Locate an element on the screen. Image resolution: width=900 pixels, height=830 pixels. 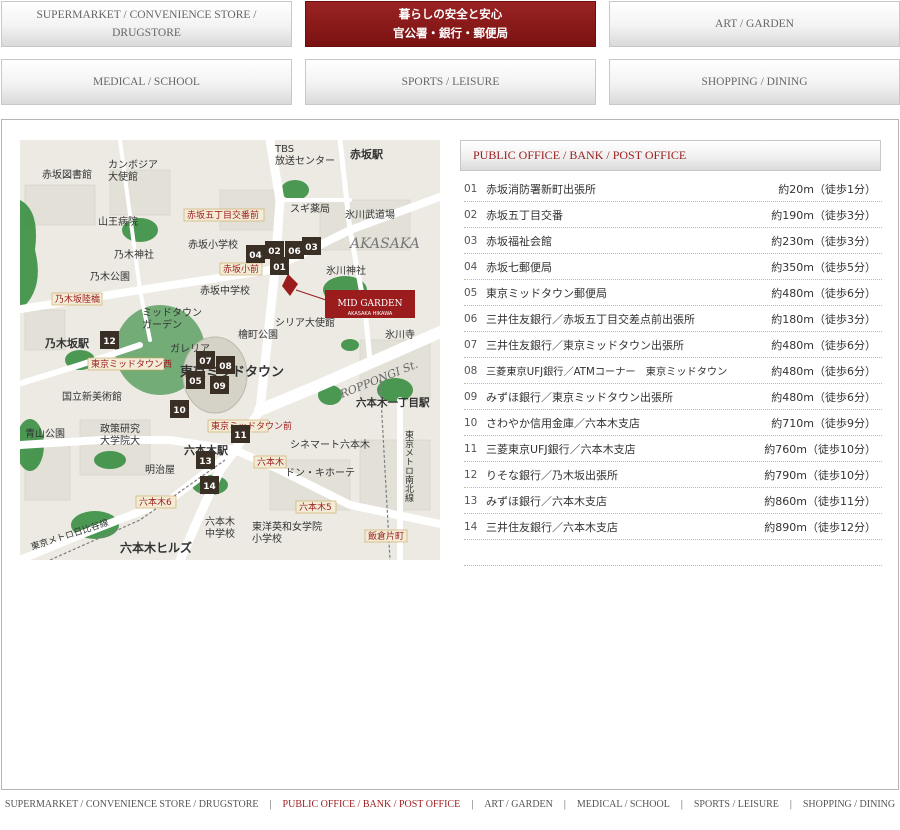
item-number: 12 is located at coordinates (471, 474).